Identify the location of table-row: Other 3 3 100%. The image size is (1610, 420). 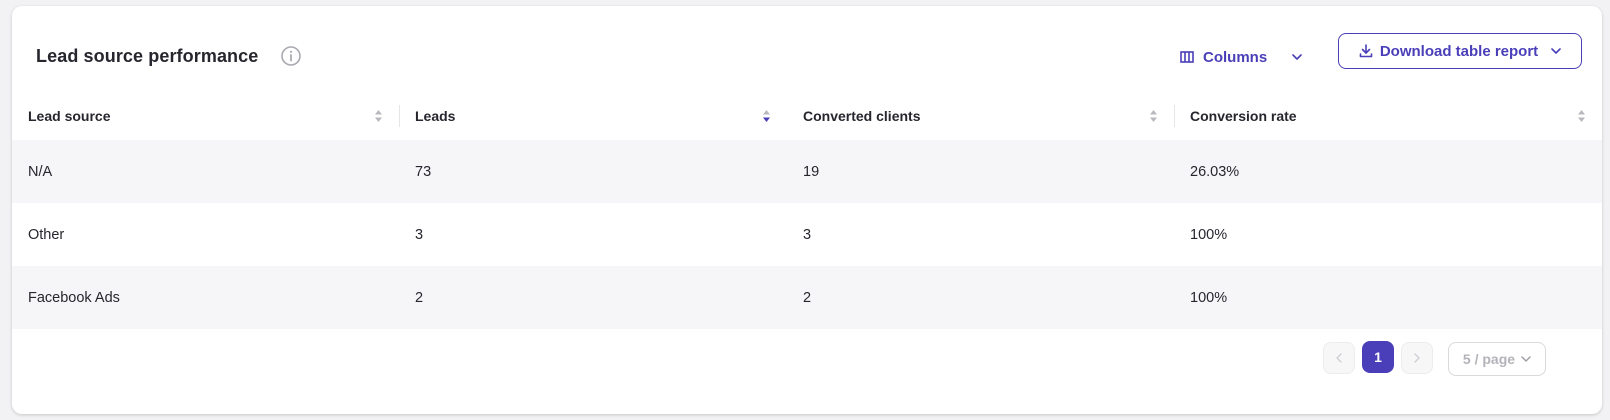
(807, 234).